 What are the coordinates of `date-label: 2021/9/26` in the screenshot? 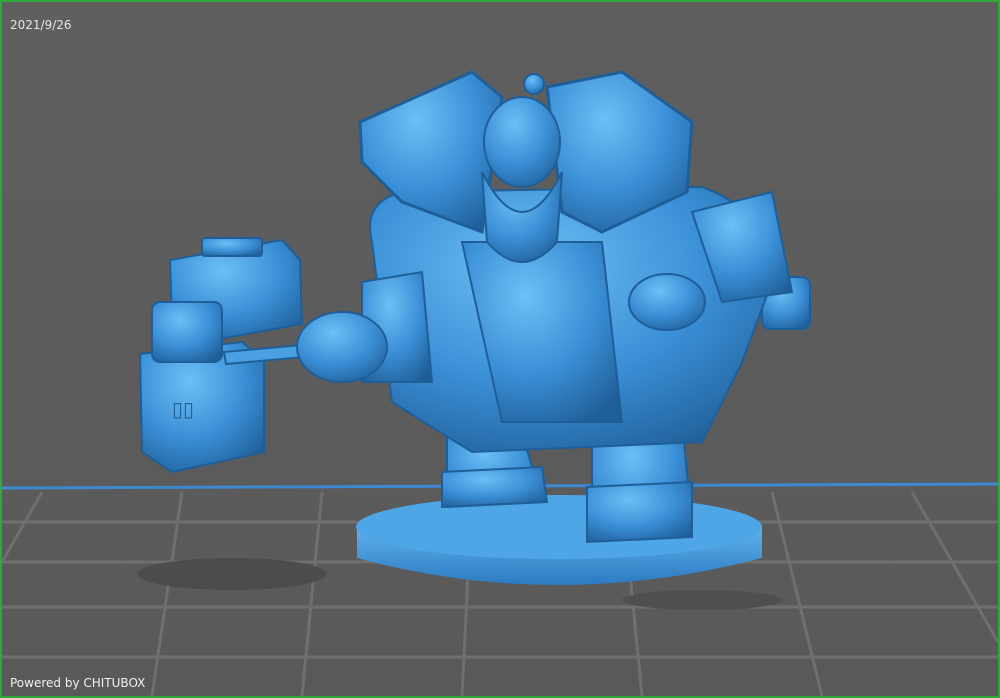 It's located at (41, 25).